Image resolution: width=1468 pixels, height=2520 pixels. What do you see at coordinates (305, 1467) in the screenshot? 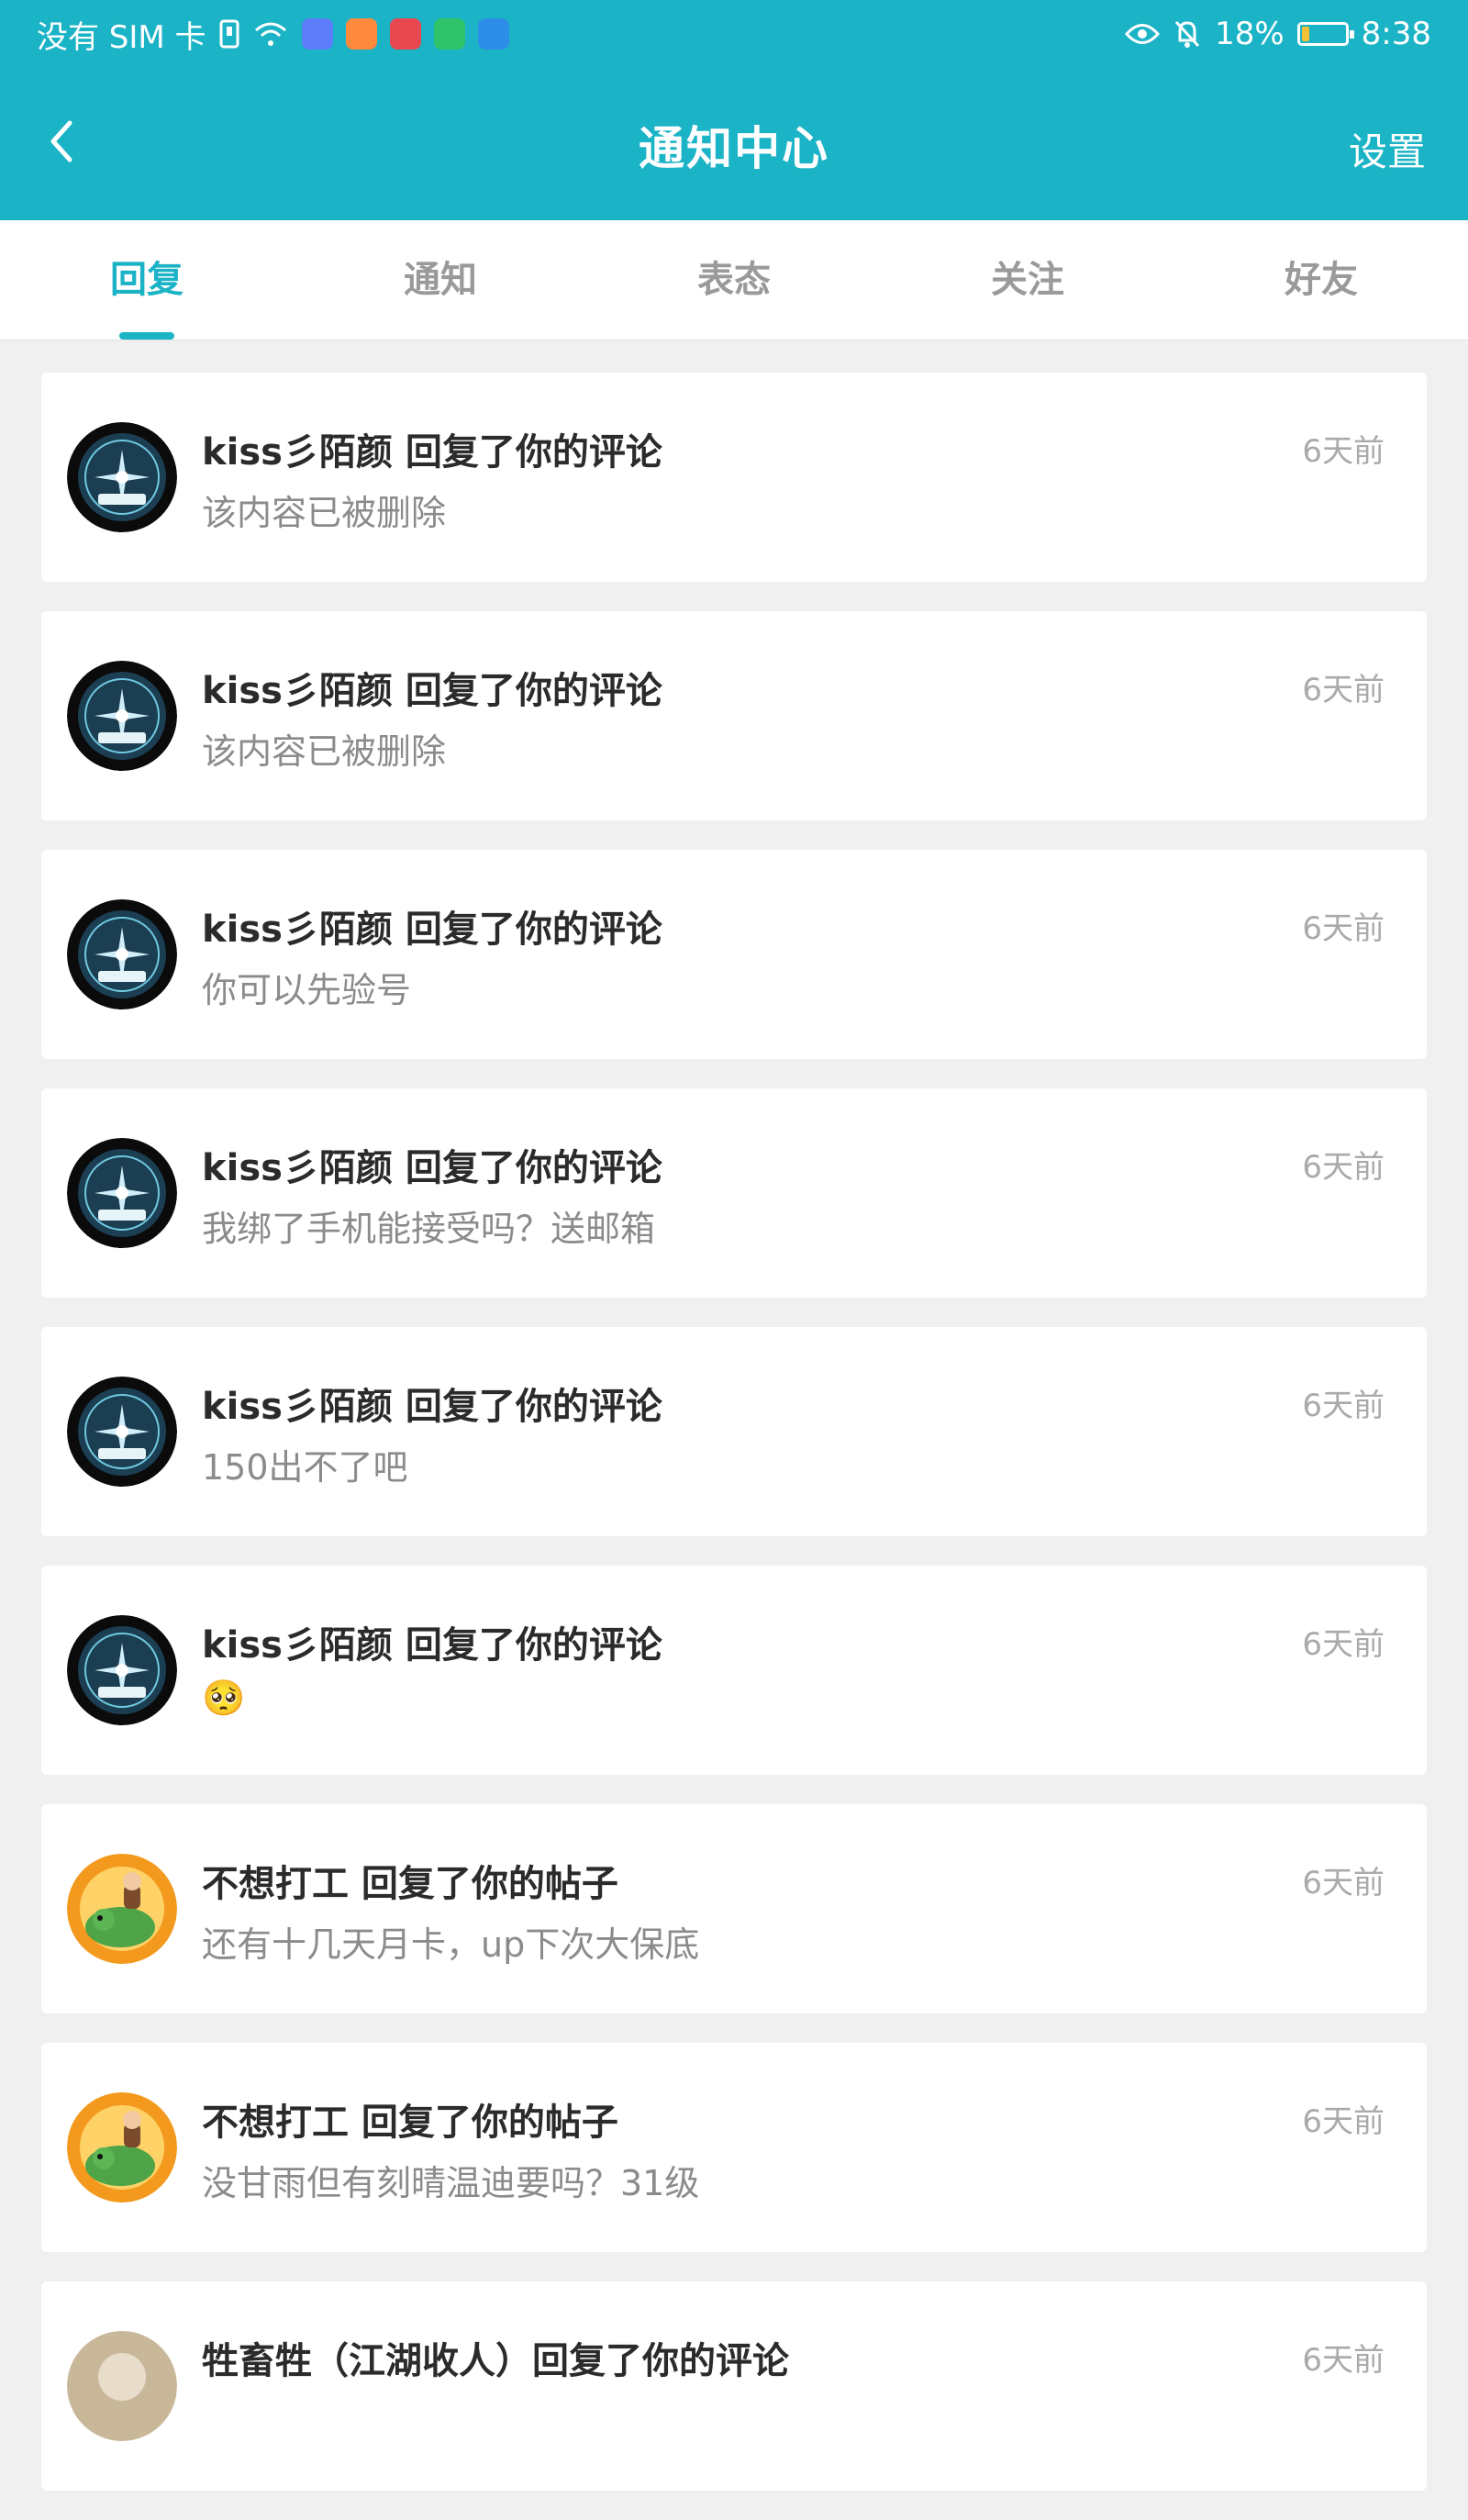
I see `notification-content: 150出不了吧` at bounding box center [305, 1467].